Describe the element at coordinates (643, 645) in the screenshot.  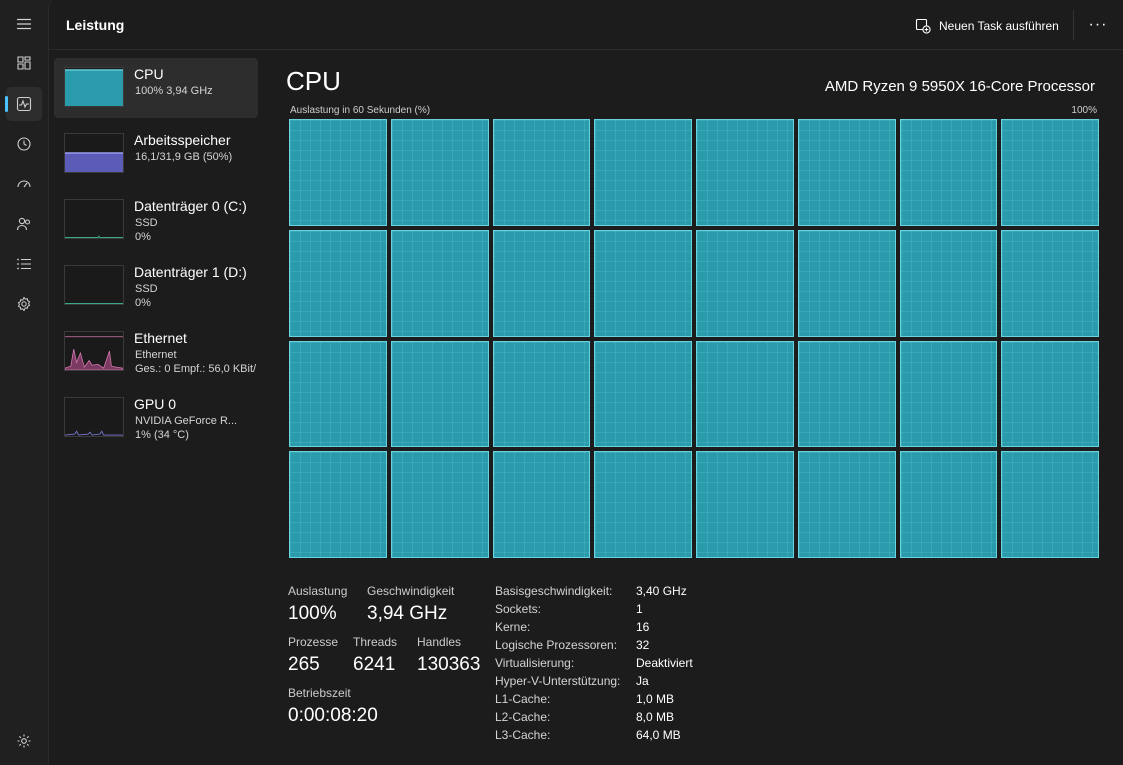
I see `spec-value: 32` at that location.